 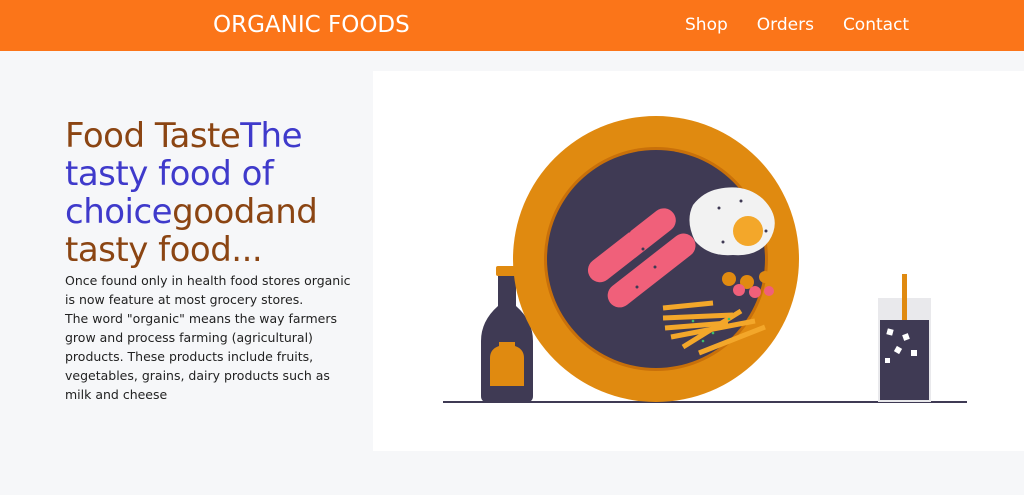 I want to click on drink-glass-icon, so click(x=904, y=338).